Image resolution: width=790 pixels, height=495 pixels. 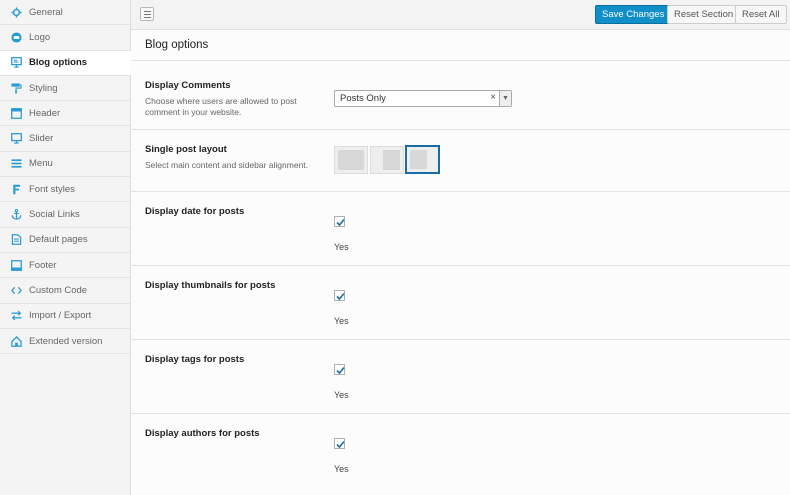 I want to click on menu-icon, so click(x=16, y=164).